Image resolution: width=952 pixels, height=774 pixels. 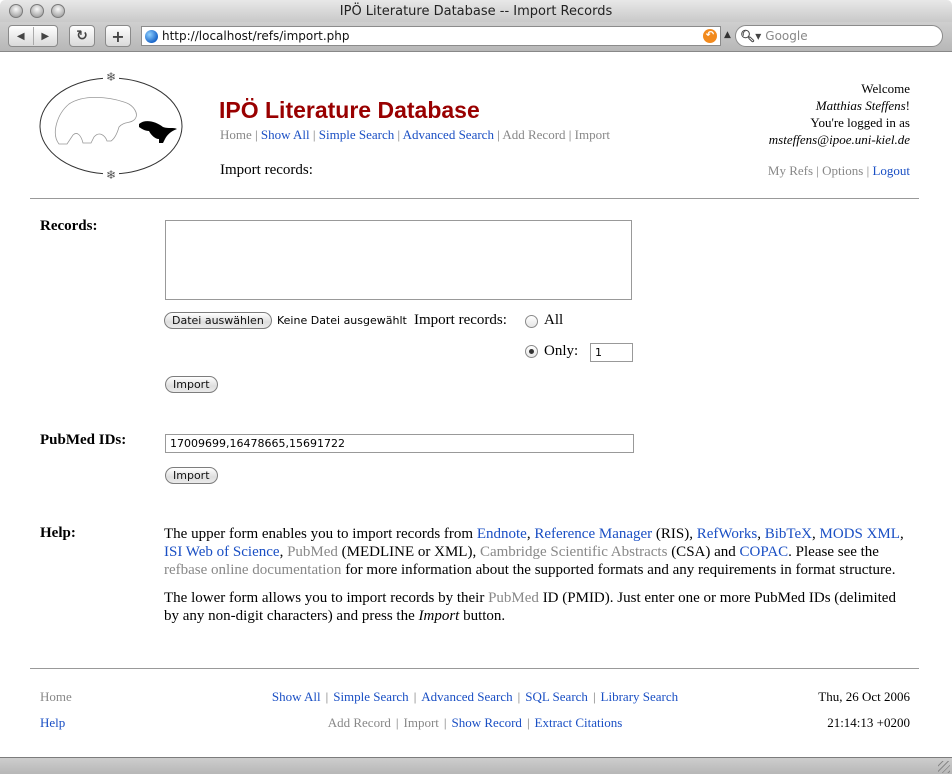 I want to click on footer-show-record: Show Record, so click(x=487, y=722).